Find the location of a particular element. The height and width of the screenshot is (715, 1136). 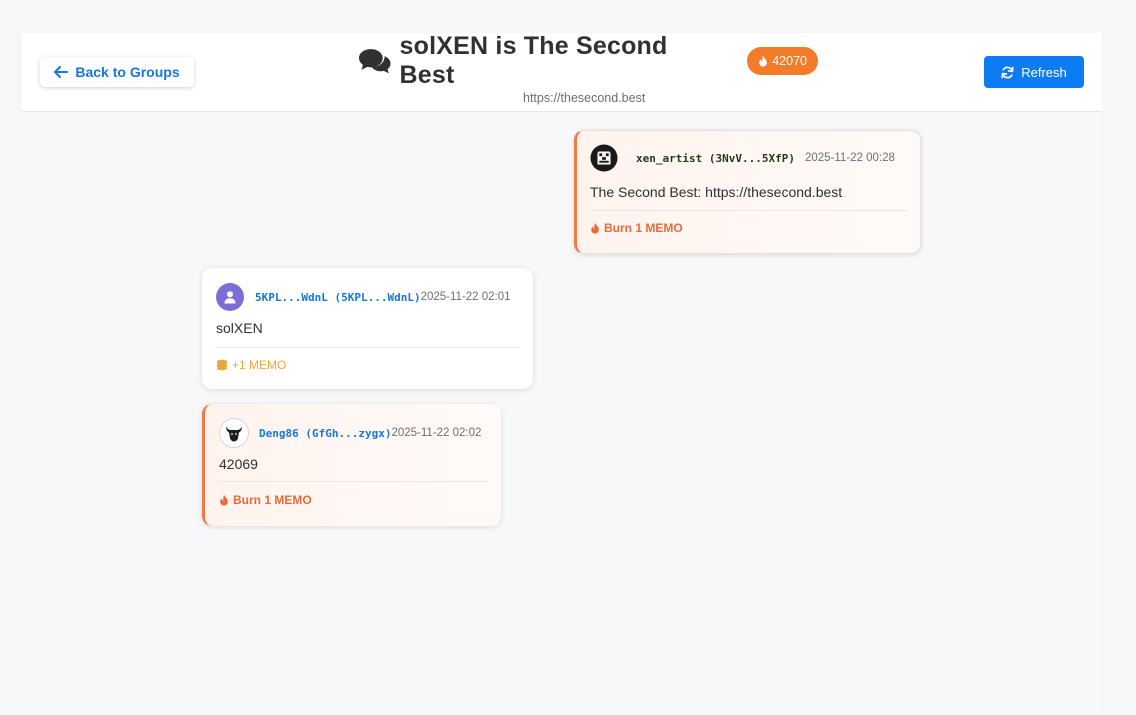

reward-memo-indicator: +1 MEMO is located at coordinates (251, 365).